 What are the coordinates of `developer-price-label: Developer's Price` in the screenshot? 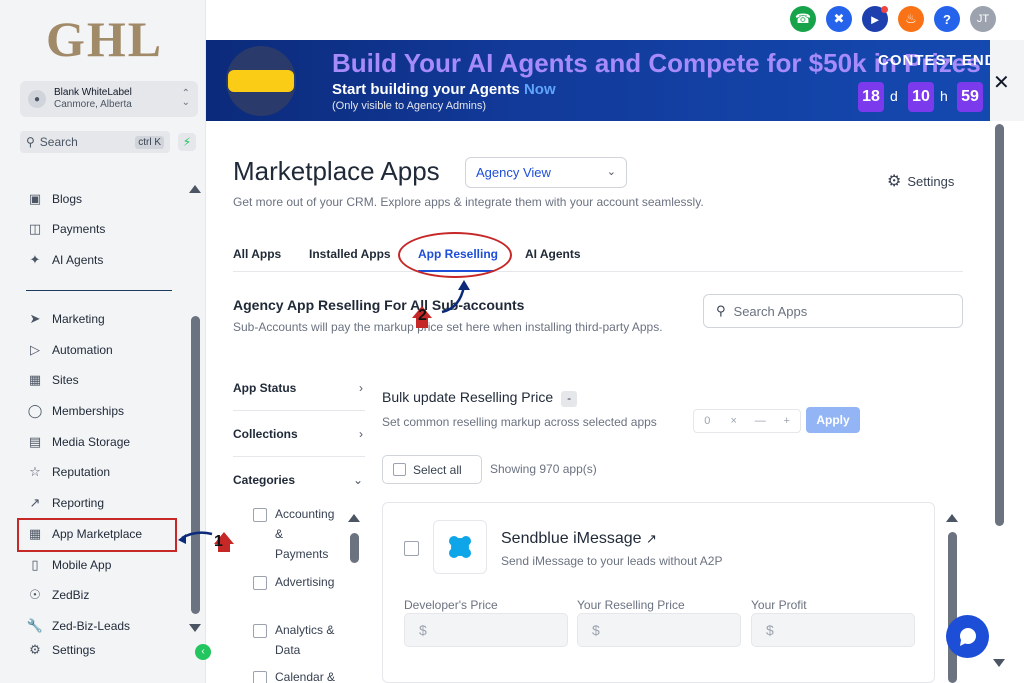 It's located at (451, 605).